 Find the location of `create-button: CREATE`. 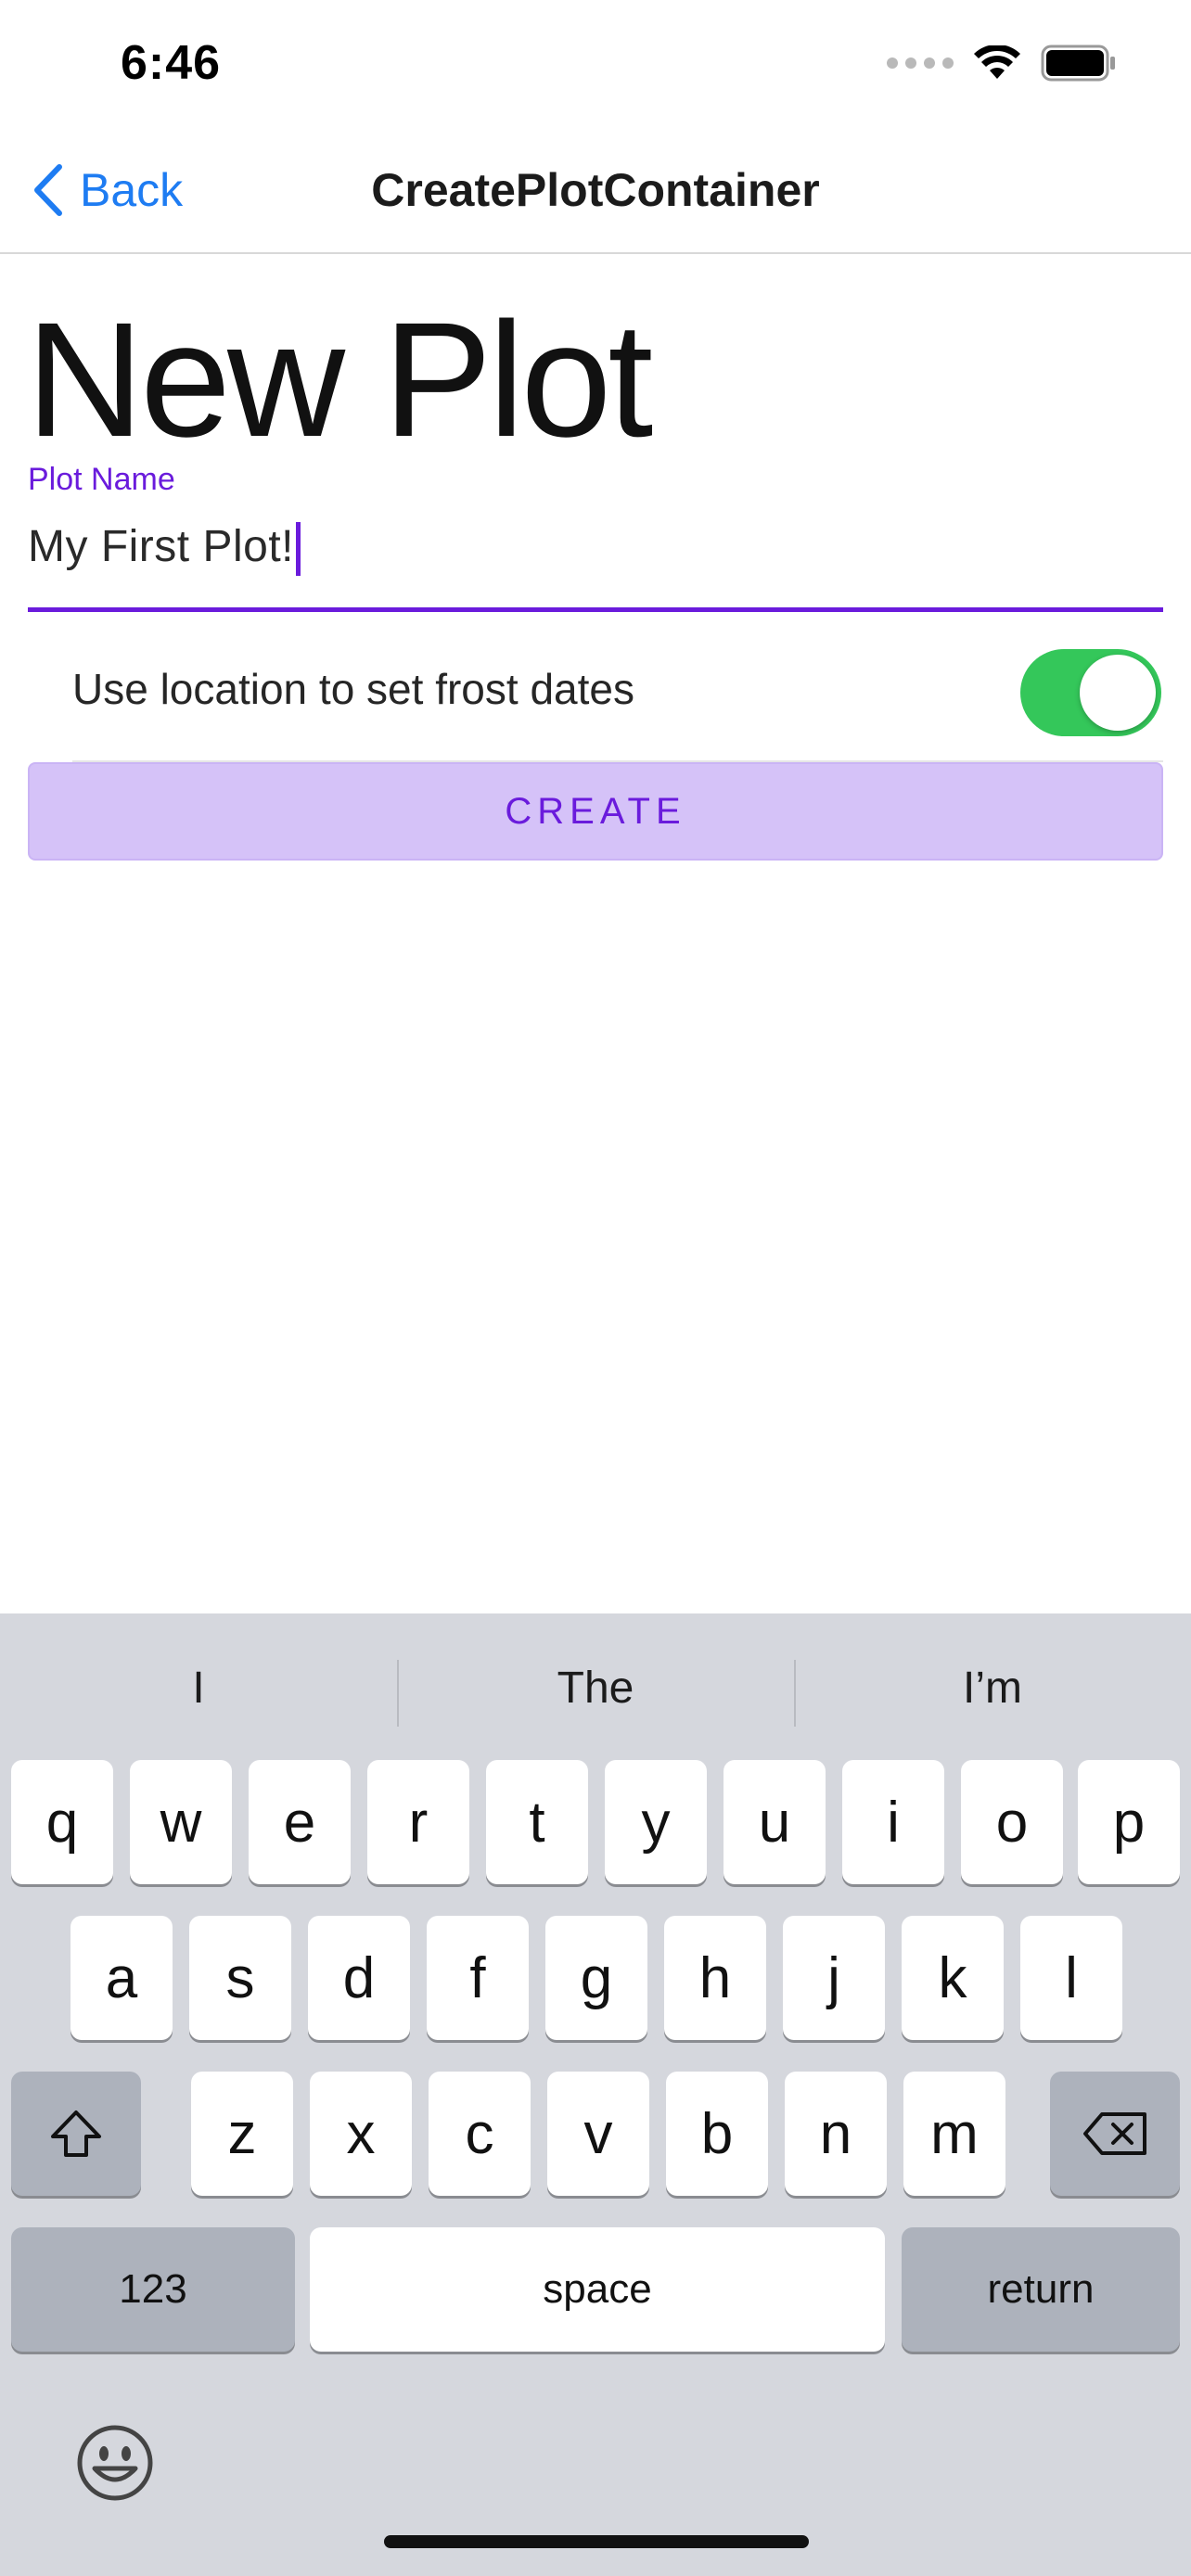

create-button: CREATE is located at coordinates (595, 811).